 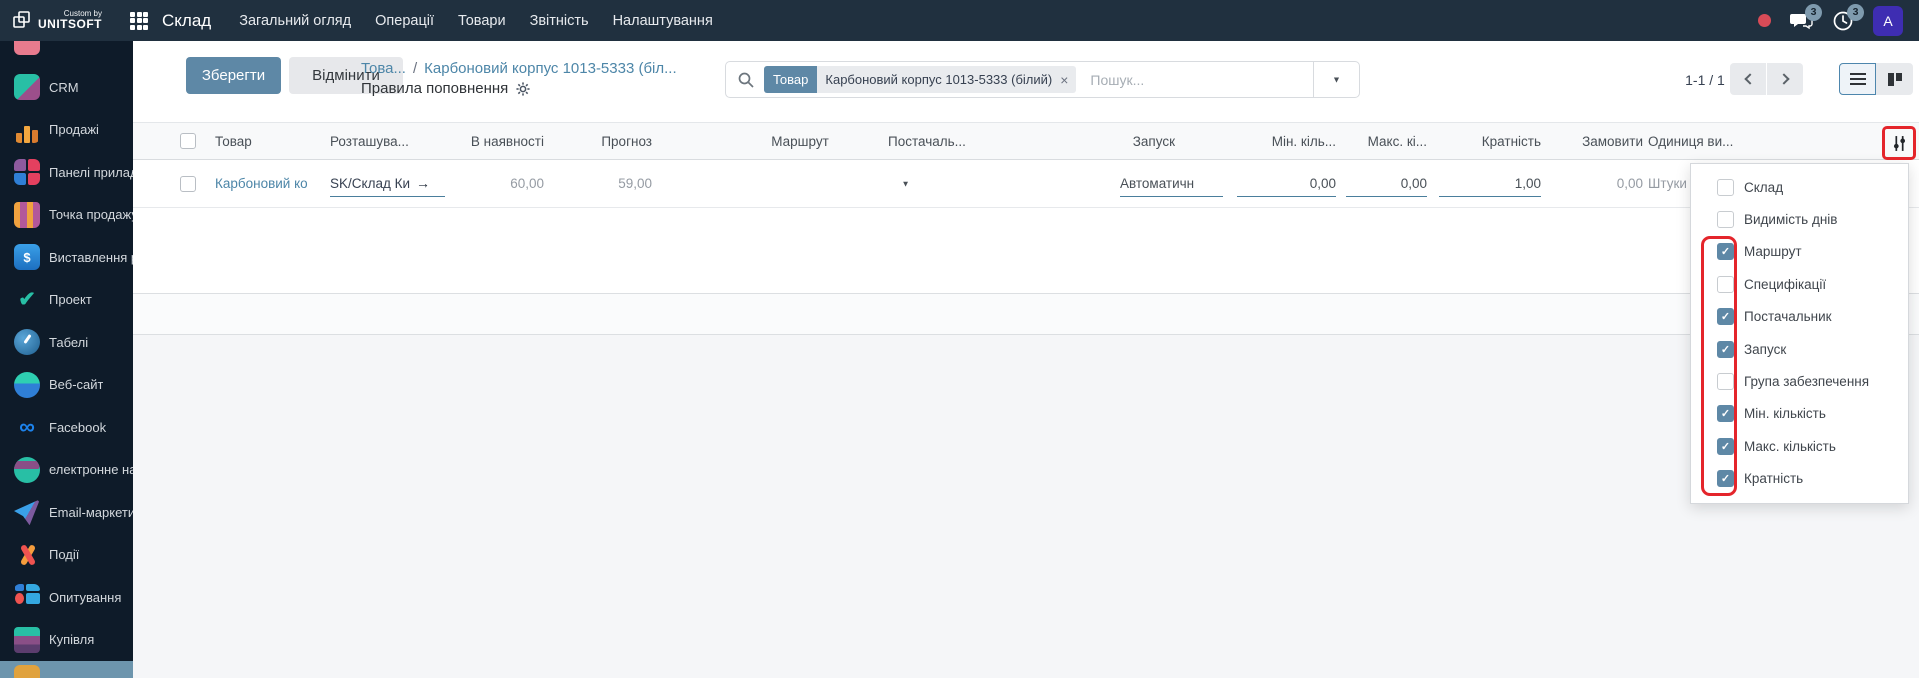 What do you see at coordinates (66, 172) in the screenshot?
I see `sidebar-item-dashboards: Панелі приладів` at bounding box center [66, 172].